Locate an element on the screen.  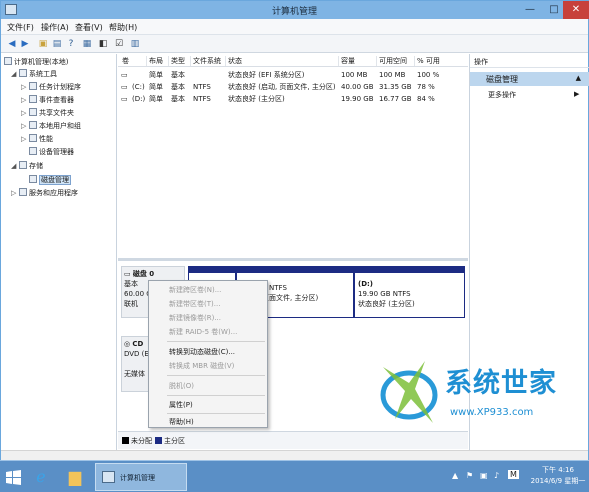
input-method-indicator: M is located at coordinates (513, 474).